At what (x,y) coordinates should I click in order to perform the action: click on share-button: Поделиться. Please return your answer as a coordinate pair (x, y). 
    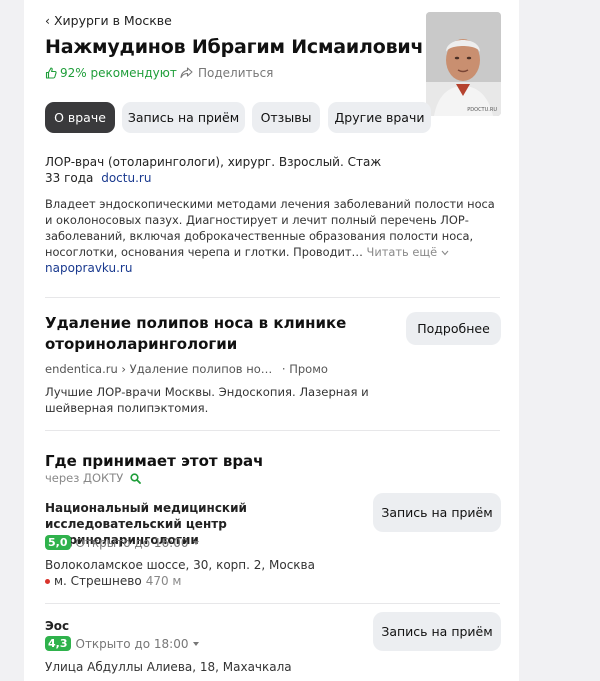
    Looking at the image, I should click on (226, 73).